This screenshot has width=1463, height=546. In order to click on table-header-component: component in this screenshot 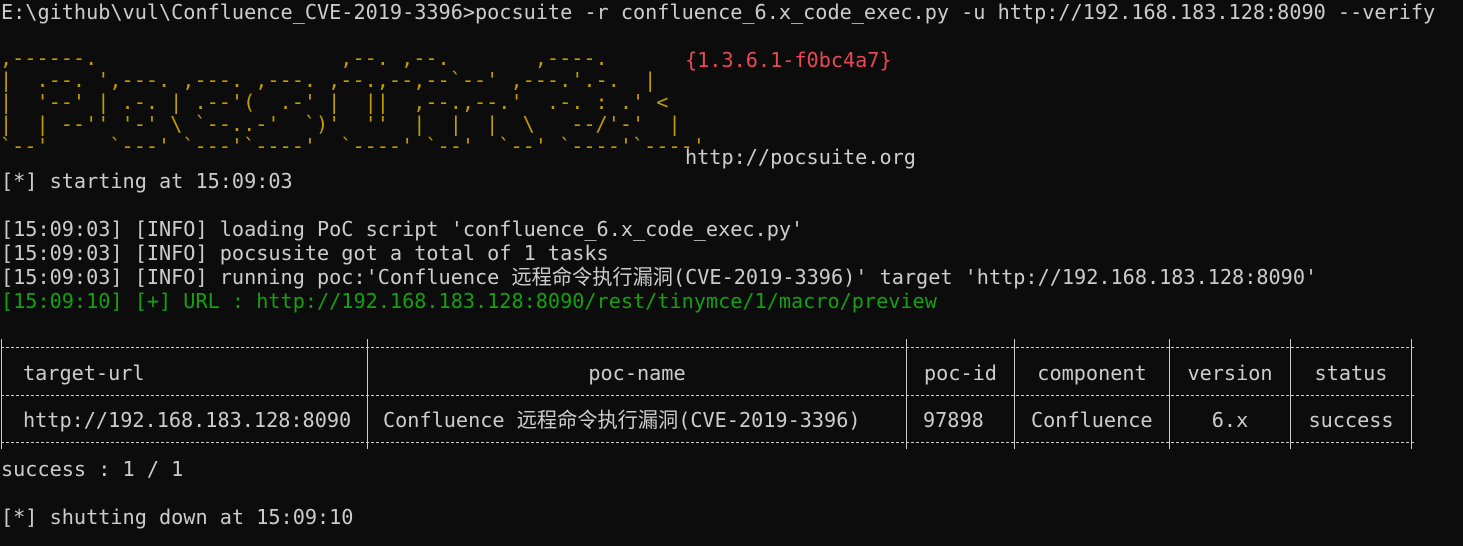, I will do `click(1092, 373)`.